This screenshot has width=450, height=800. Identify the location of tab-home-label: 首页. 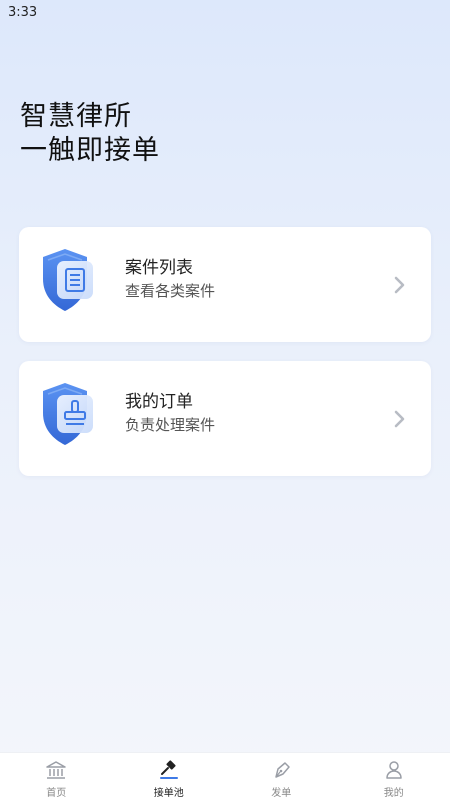
(56, 793).